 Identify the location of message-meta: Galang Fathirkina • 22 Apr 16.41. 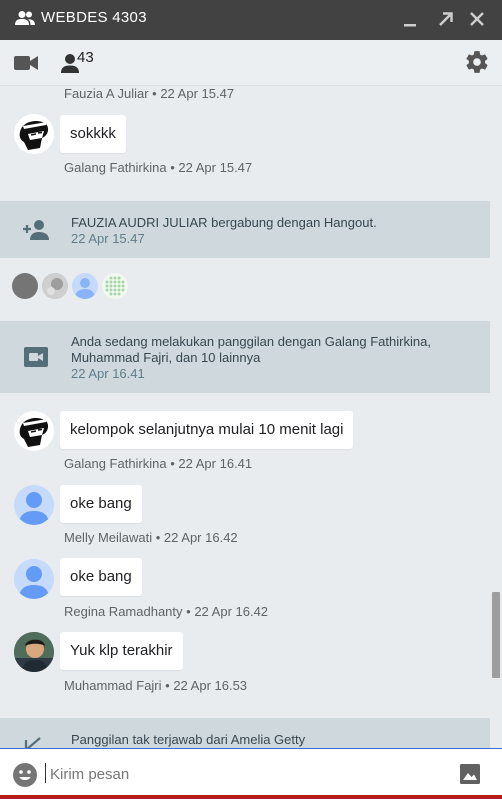
(158, 463).